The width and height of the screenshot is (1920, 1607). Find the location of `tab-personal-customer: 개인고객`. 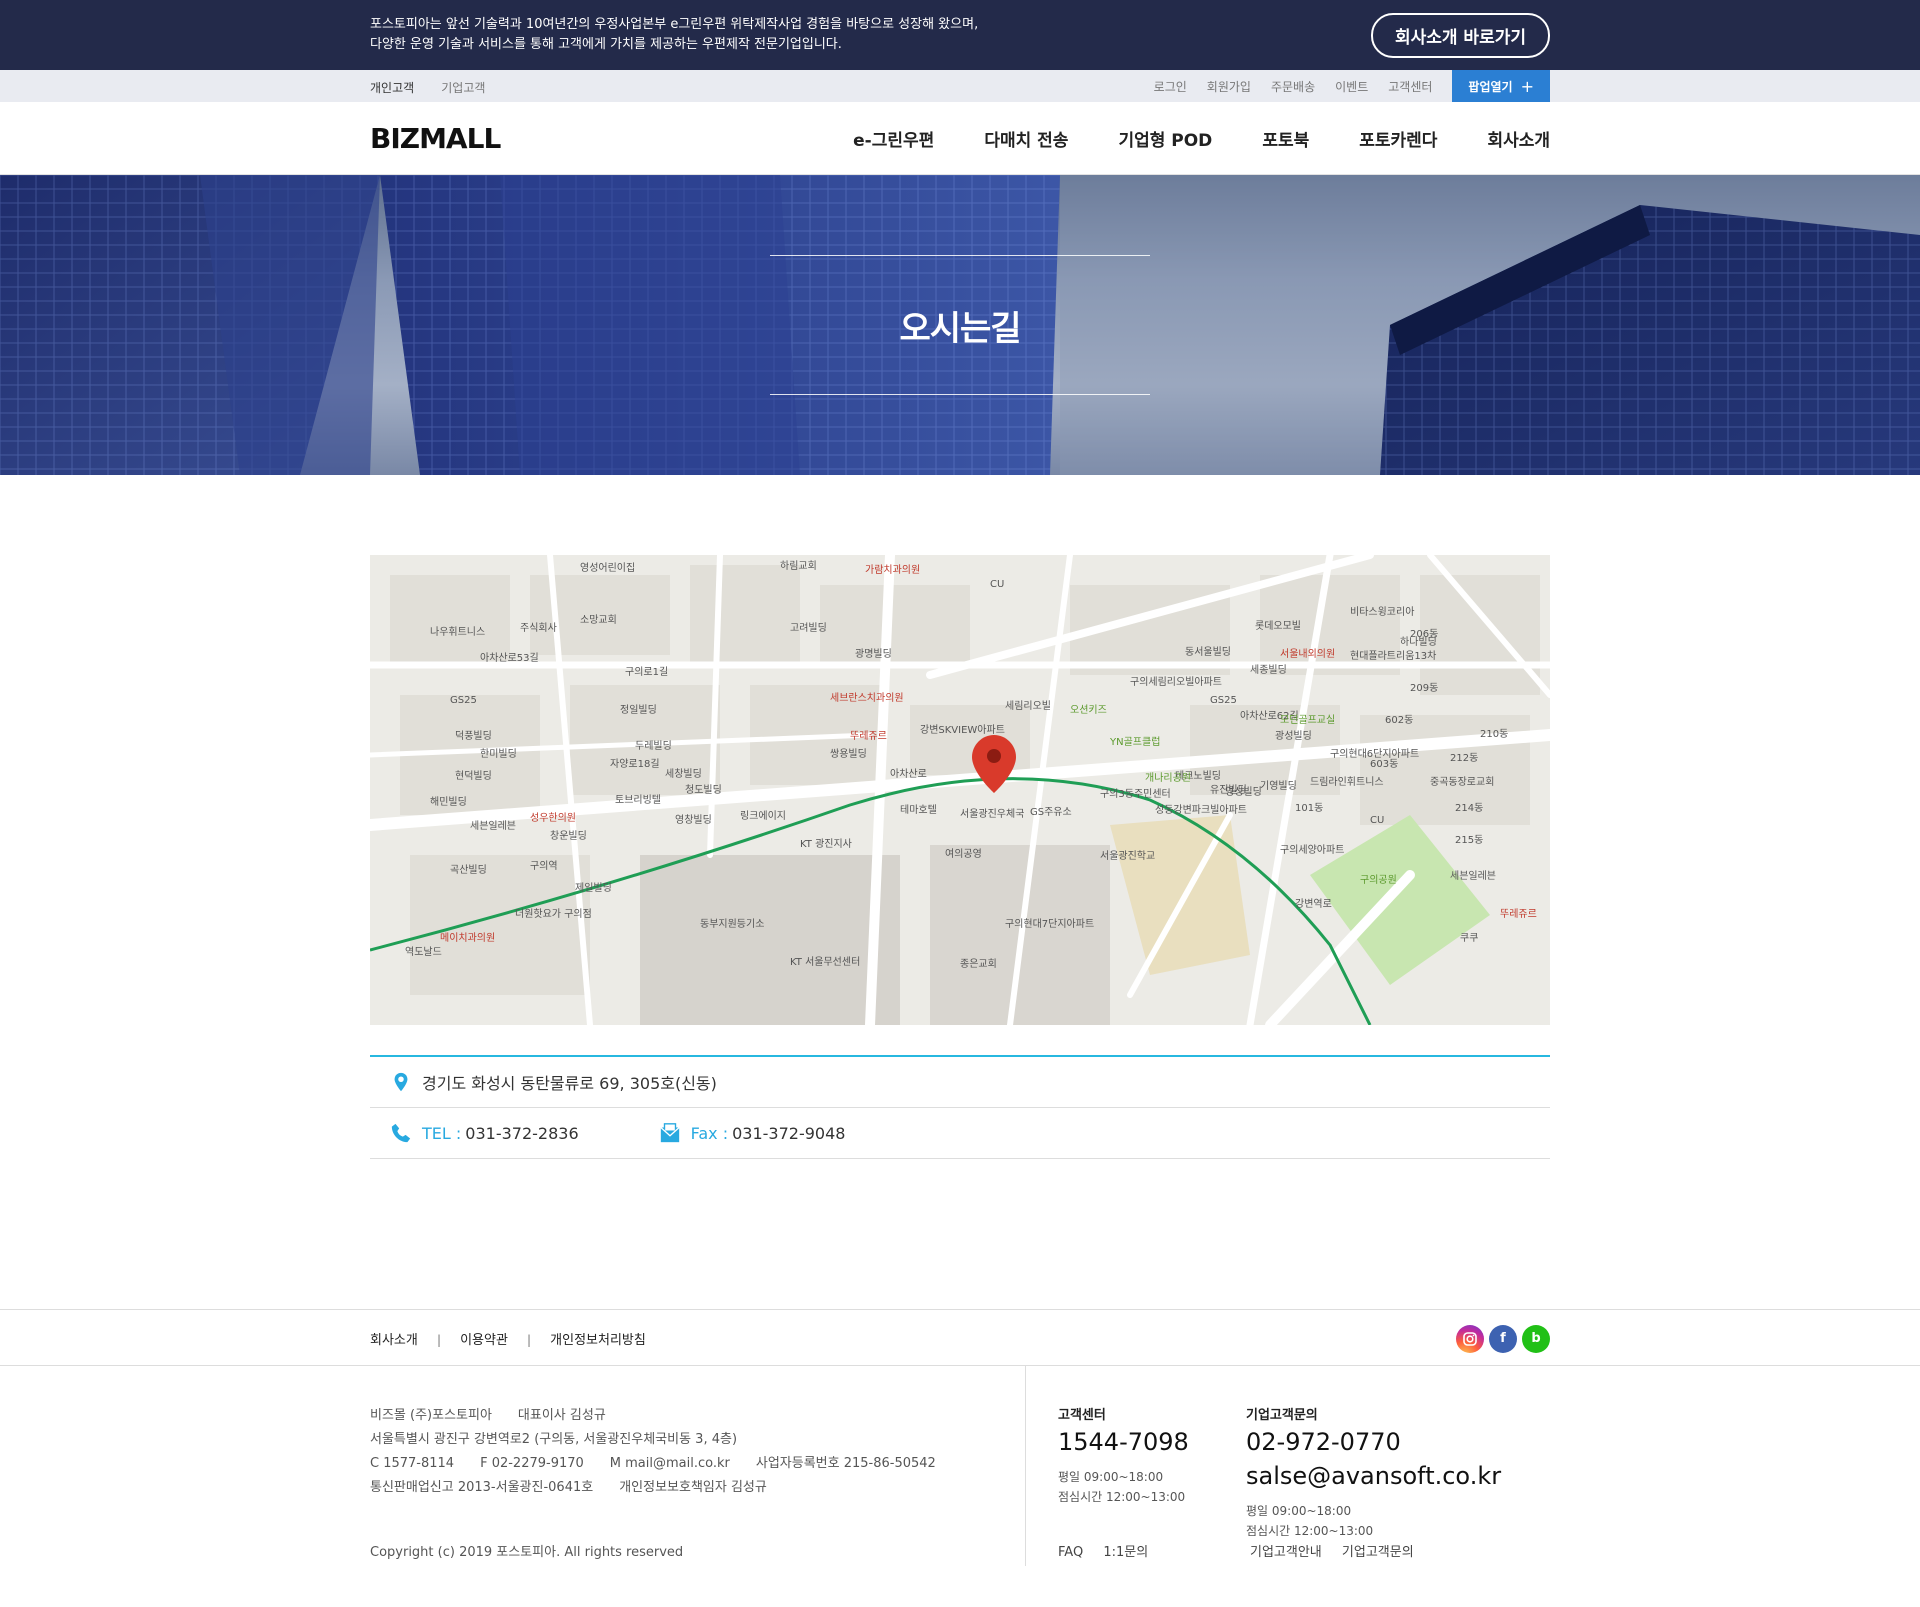

tab-personal-customer: 개인고객 is located at coordinates (392, 88).